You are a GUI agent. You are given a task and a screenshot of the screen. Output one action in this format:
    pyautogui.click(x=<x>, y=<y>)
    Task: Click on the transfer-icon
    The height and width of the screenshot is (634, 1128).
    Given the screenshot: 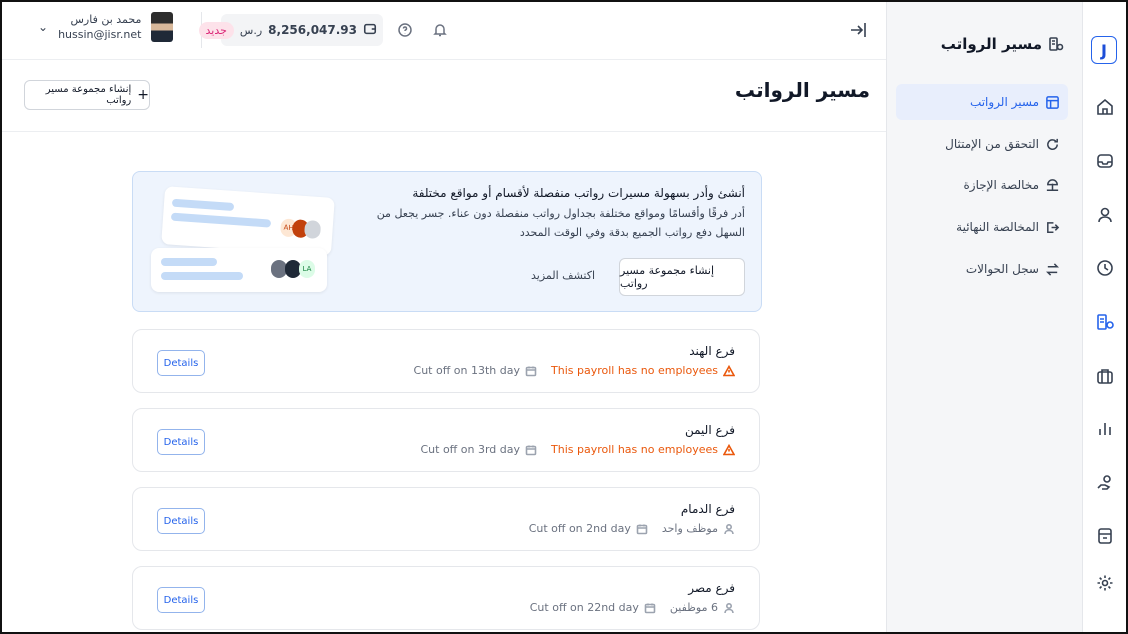 What is the action you would take?
    pyautogui.click(x=1052, y=269)
    